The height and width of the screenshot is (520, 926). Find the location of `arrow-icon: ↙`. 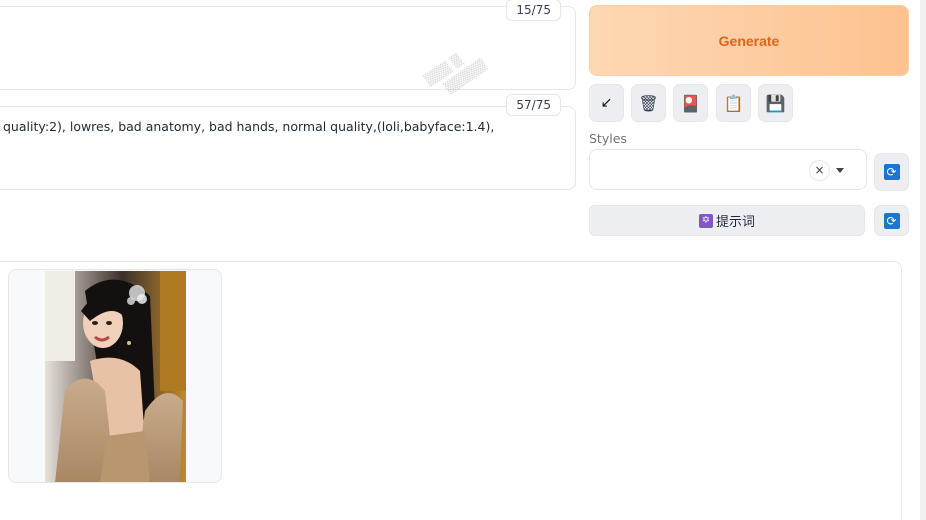

arrow-icon: ↙ is located at coordinates (606, 103).